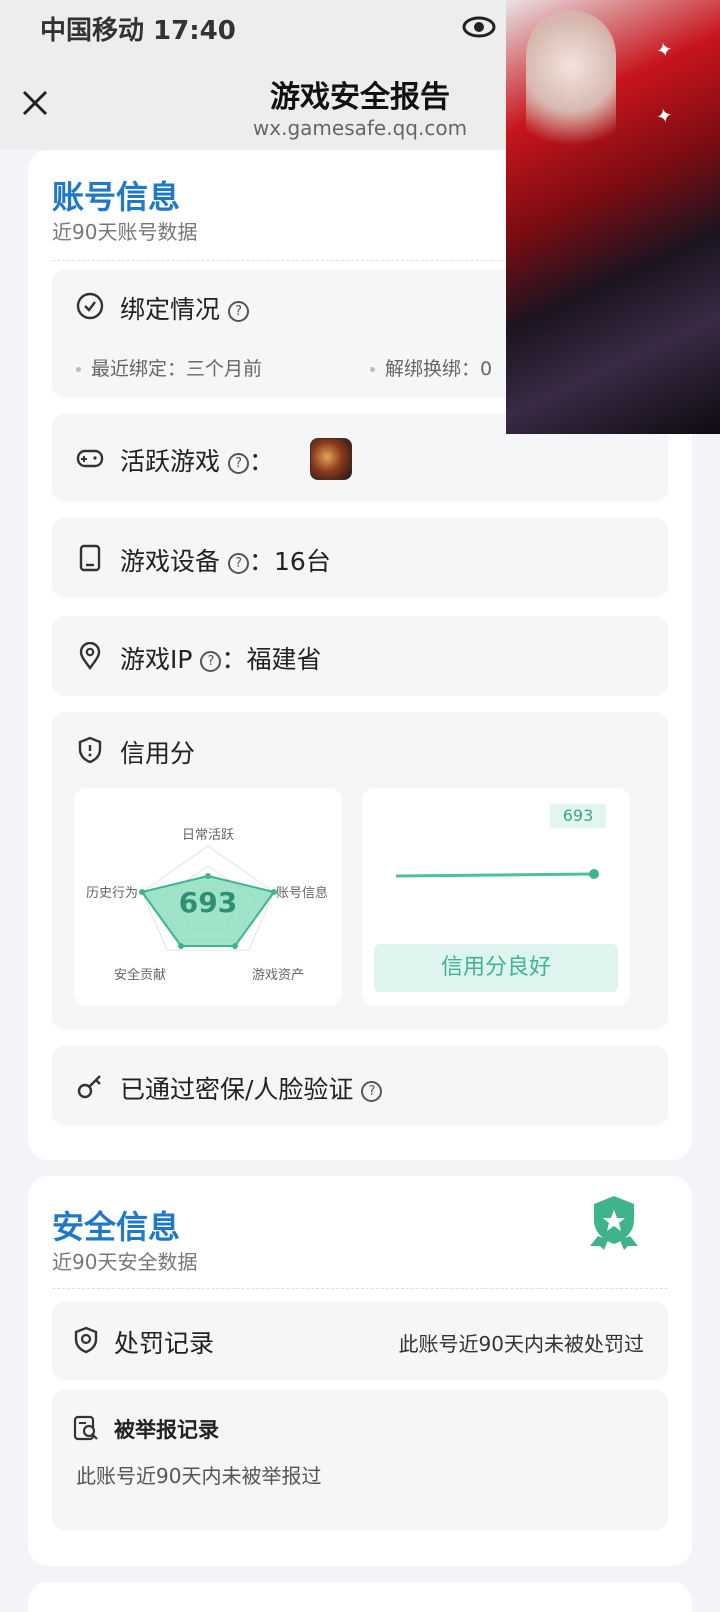 The height and width of the screenshot is (1612, 720). Describe the element at coordinates (251, 1088) in the screenshot. I see `verified-label: 已通过密保/人脸验证?` at that location.